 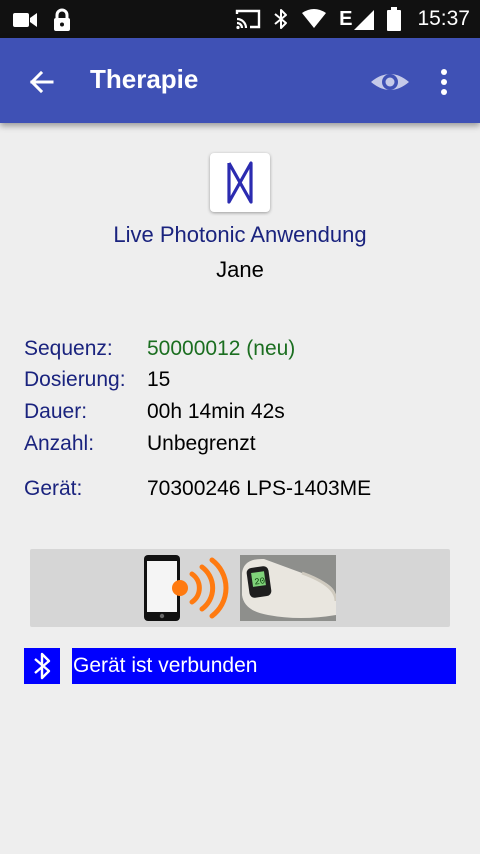 I want to click on eye-icon, so click(x=390, y=82).